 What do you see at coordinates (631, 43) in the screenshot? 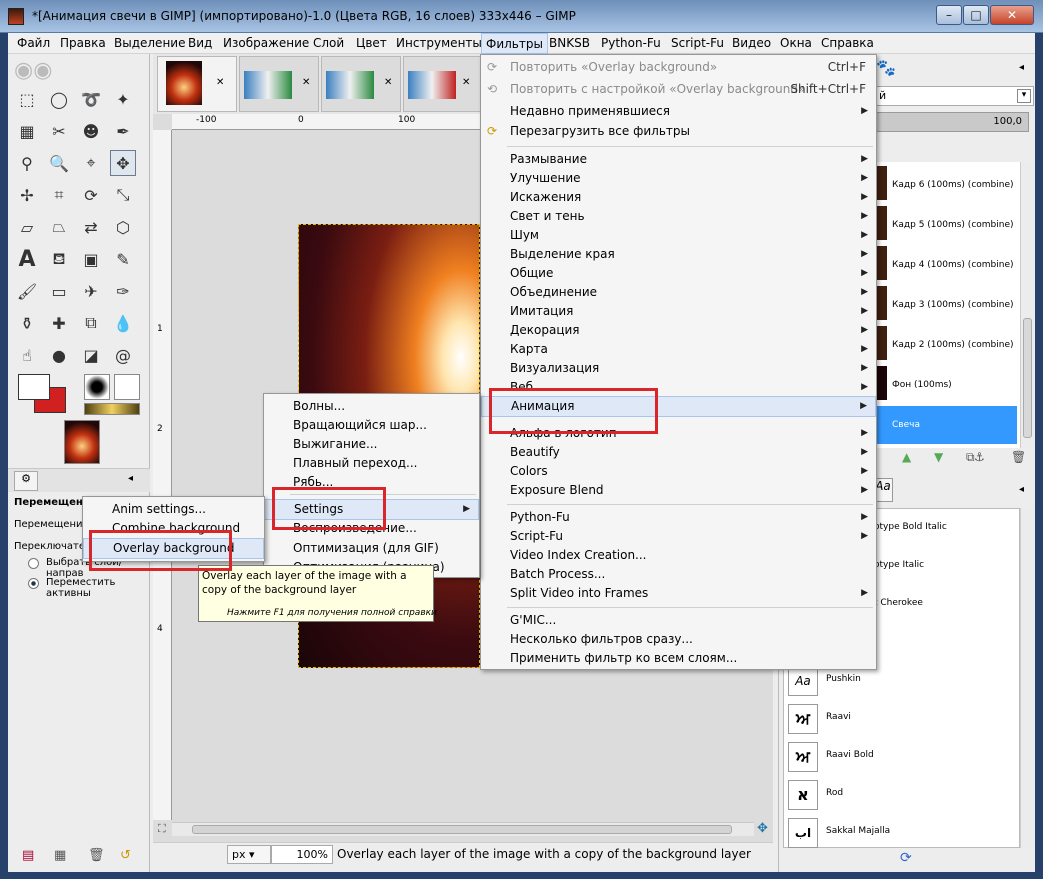
I see `menu-python-fu: Python-Fu` at bounding box center [631, 43].